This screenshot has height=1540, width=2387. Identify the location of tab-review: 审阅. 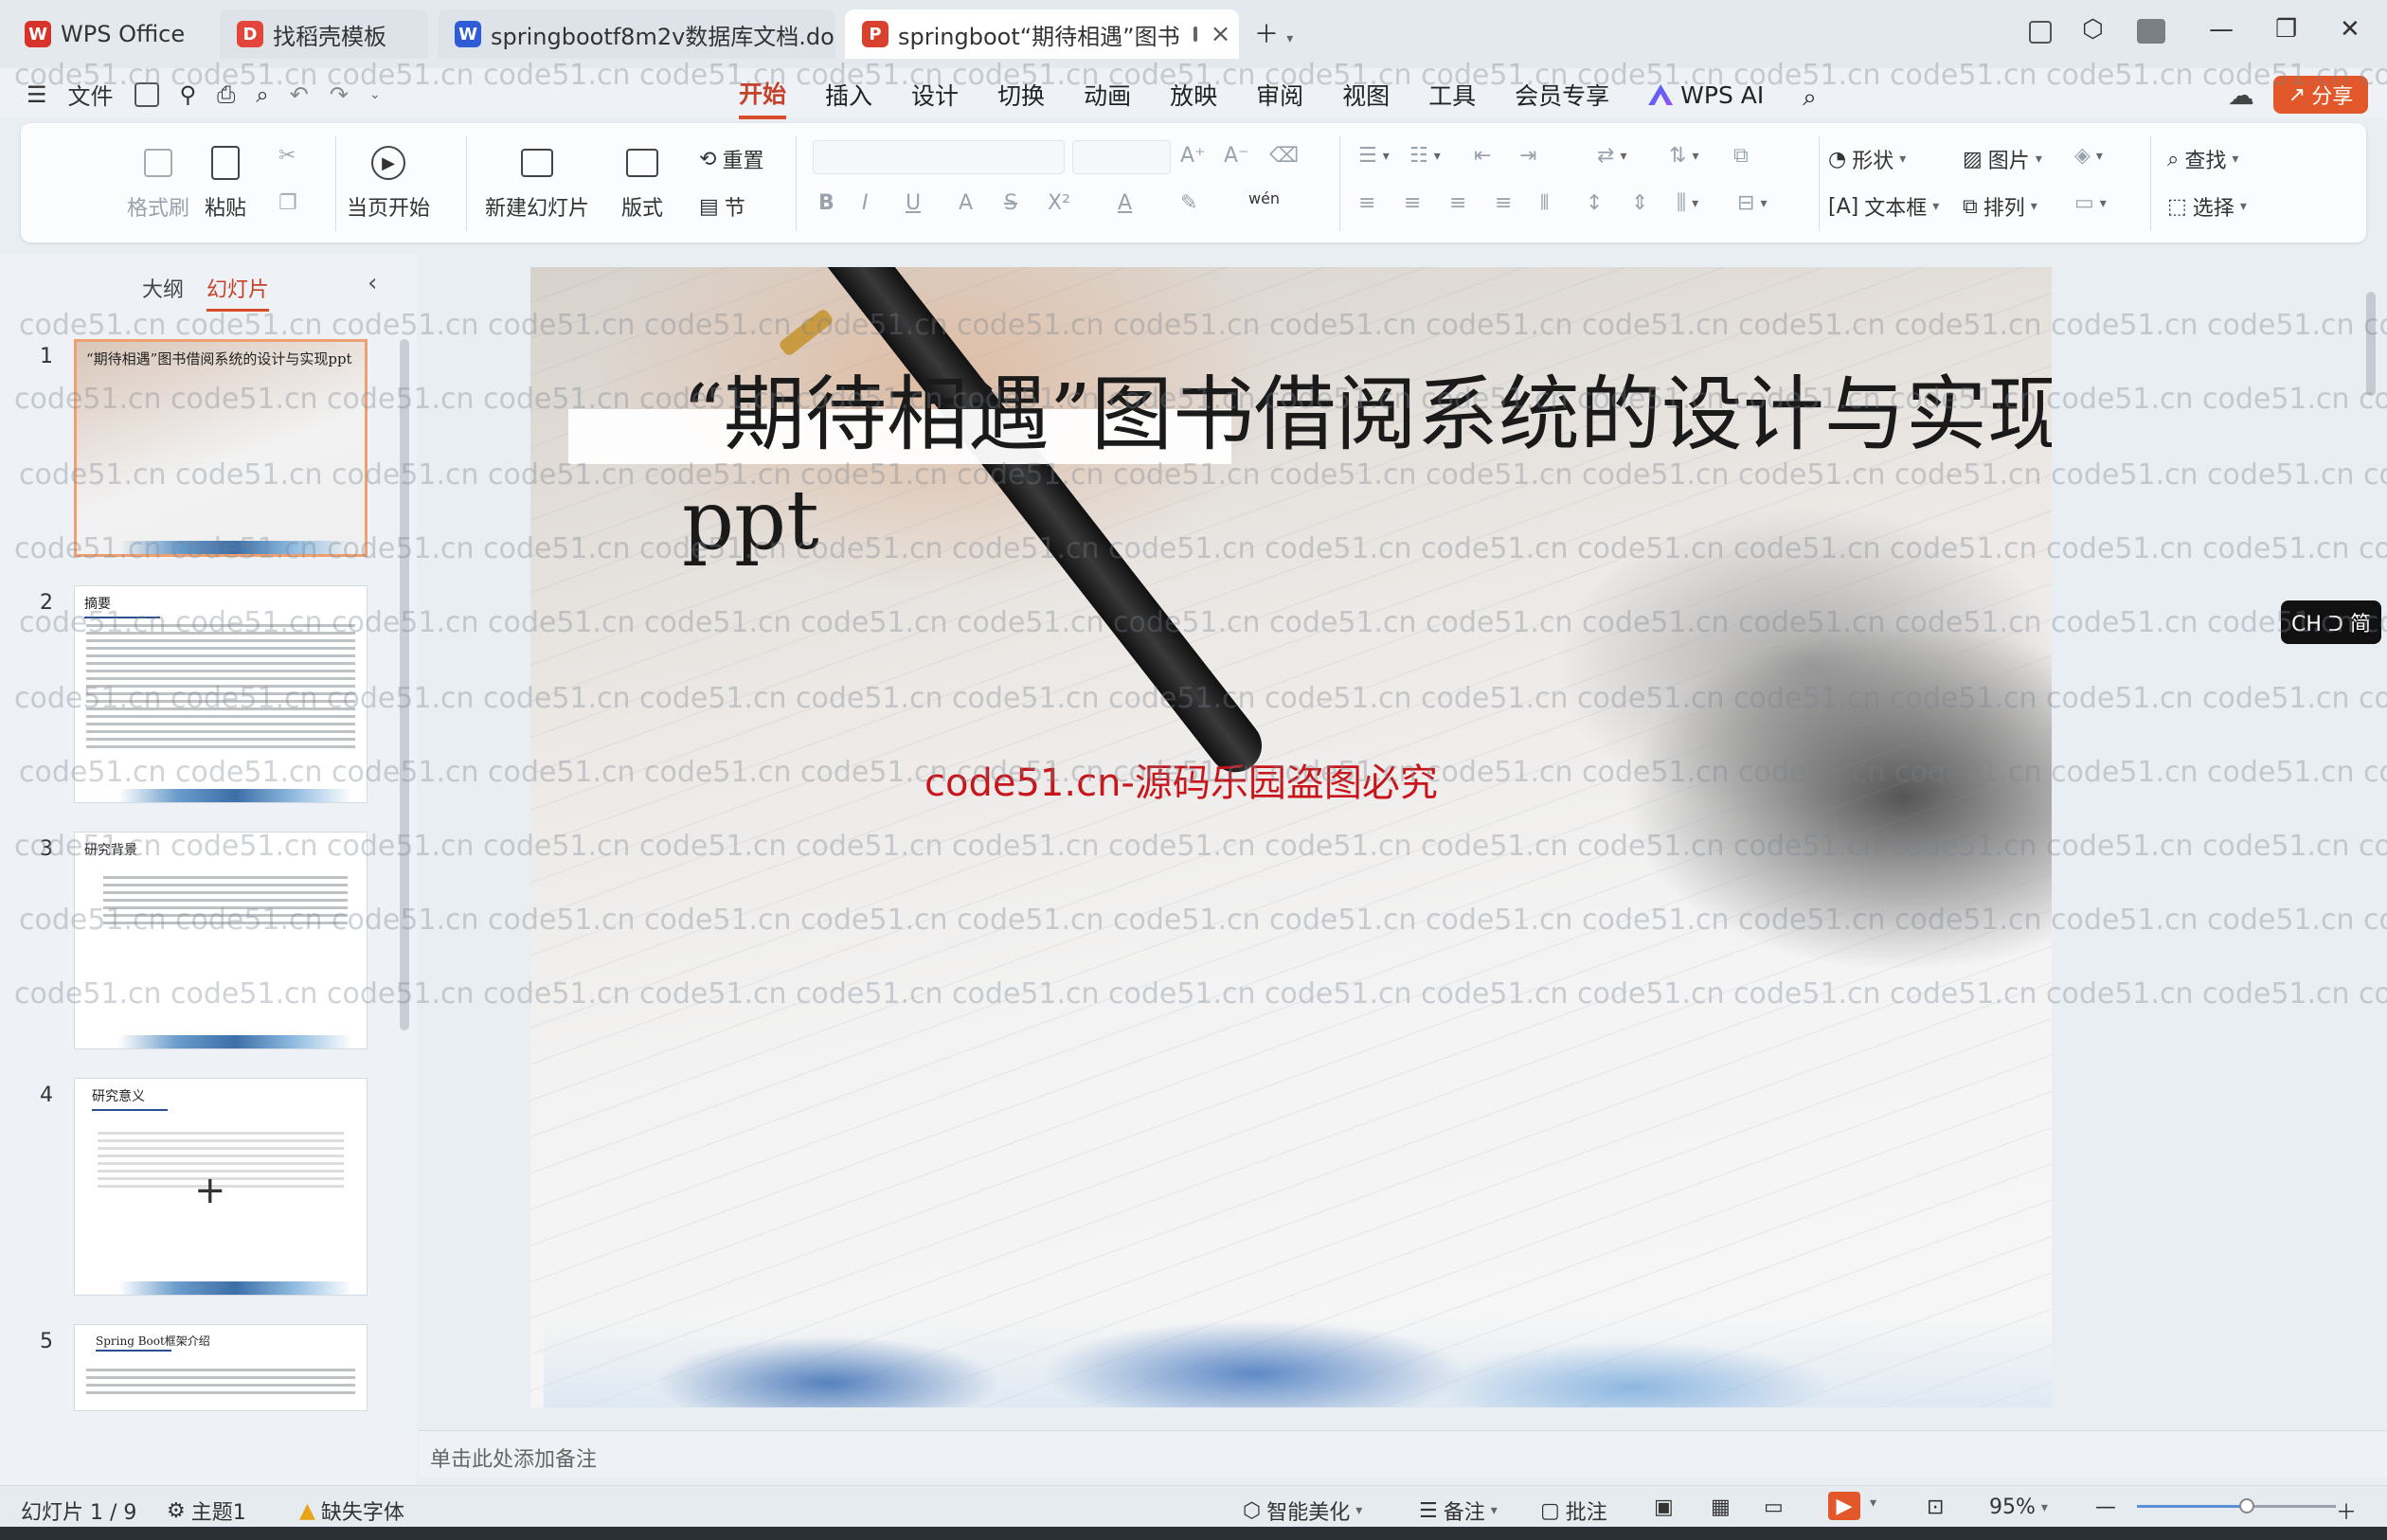
(1279, 97).